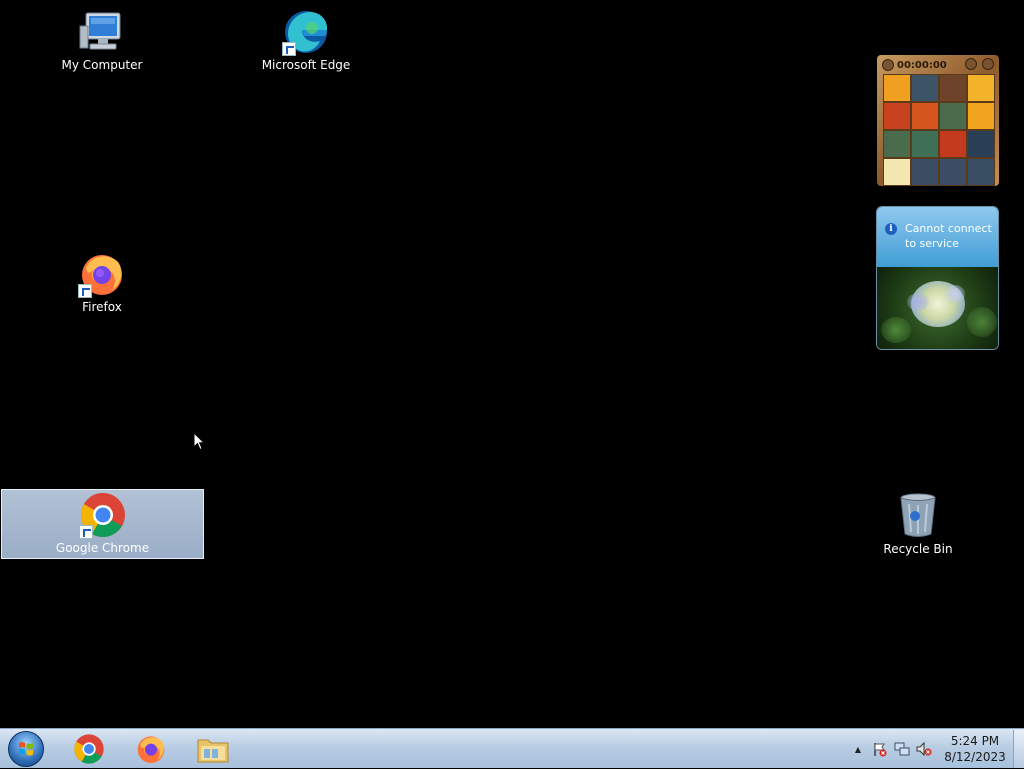  What do you see at coordinates (891, 229) in the screenshot?
I see `info-icon: i` at bounding box center [891, 229].